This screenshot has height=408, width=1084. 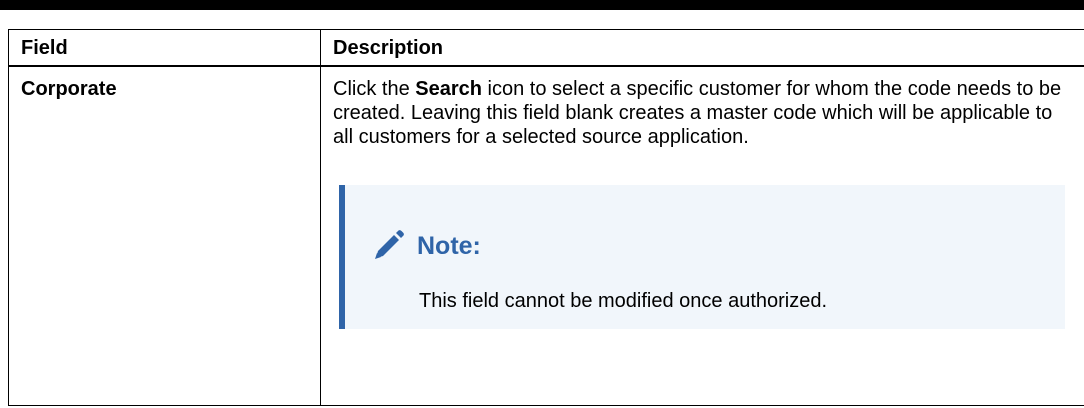 I want to click on description-search-term: Search, so click(x=448, y=88).